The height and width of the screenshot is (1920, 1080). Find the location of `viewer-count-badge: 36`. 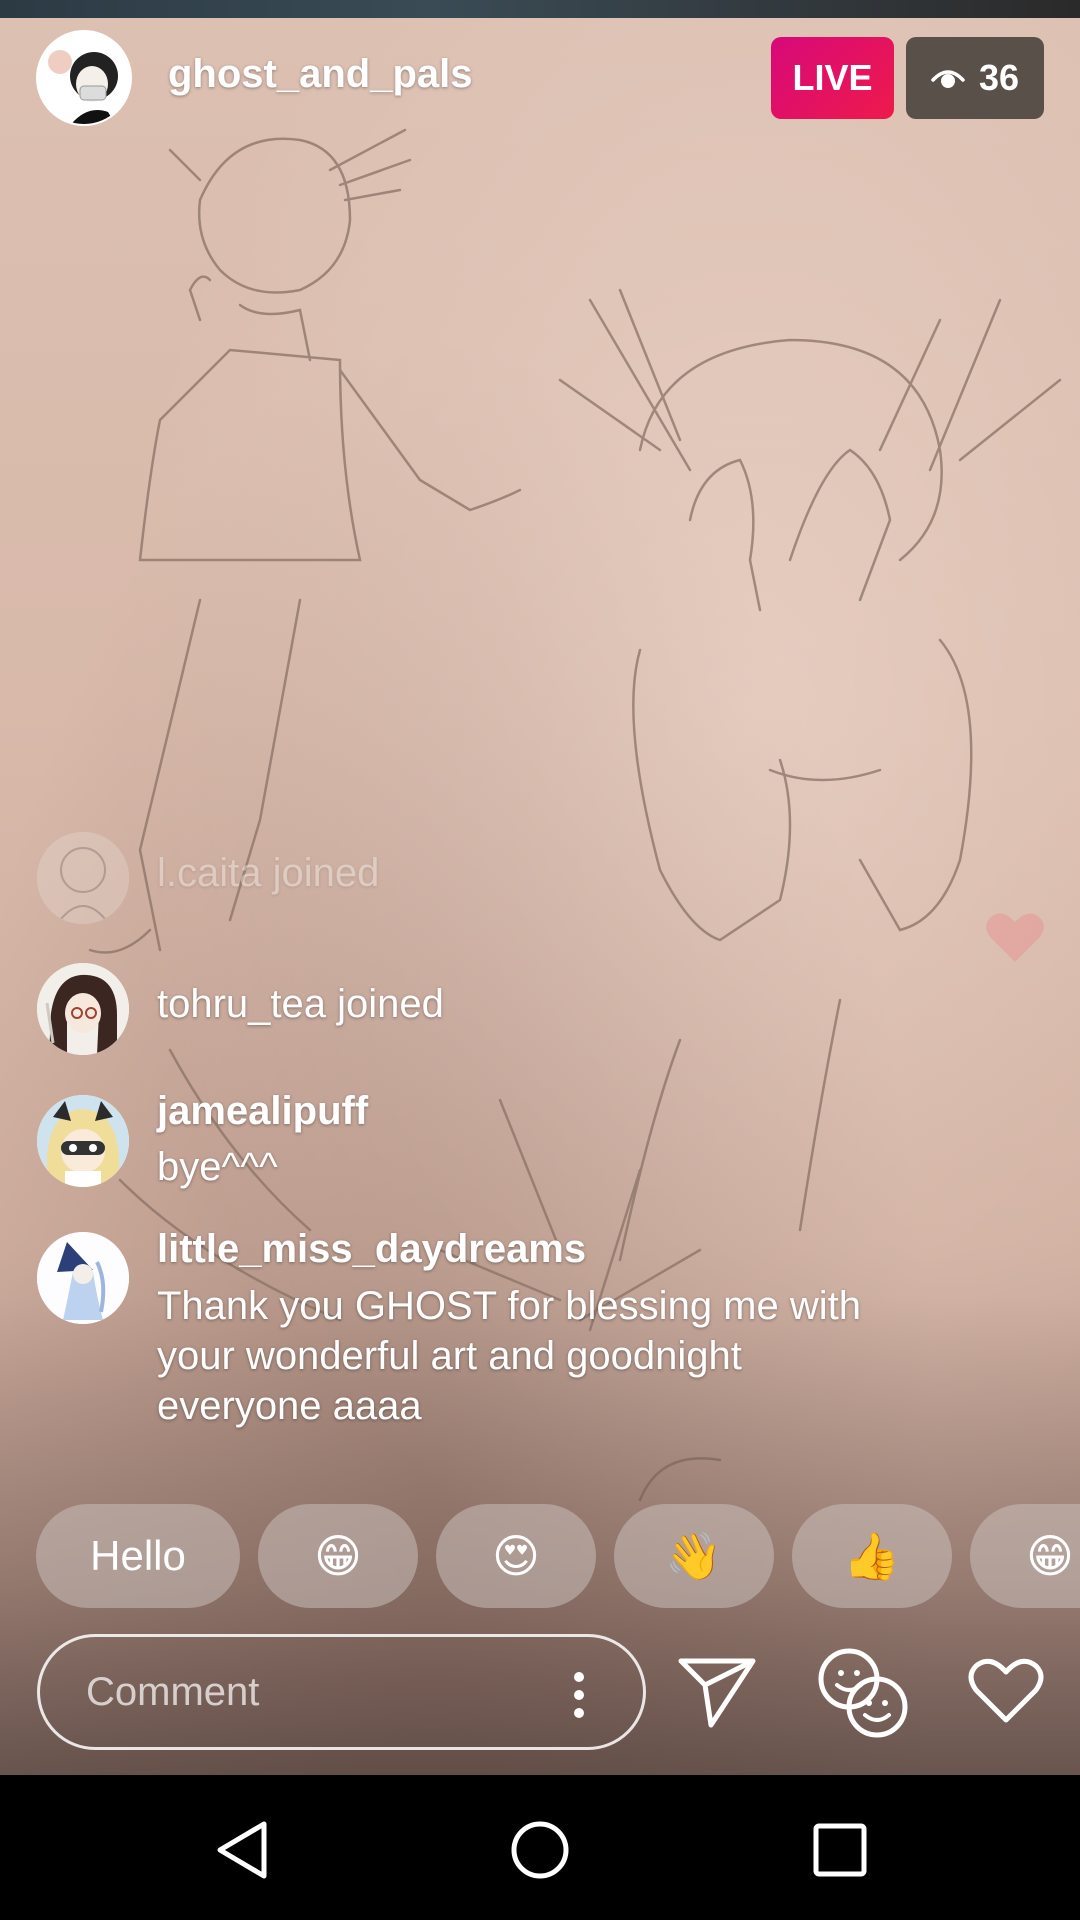

viewer-count-badge: 36 is located at coordinates (975, 78).